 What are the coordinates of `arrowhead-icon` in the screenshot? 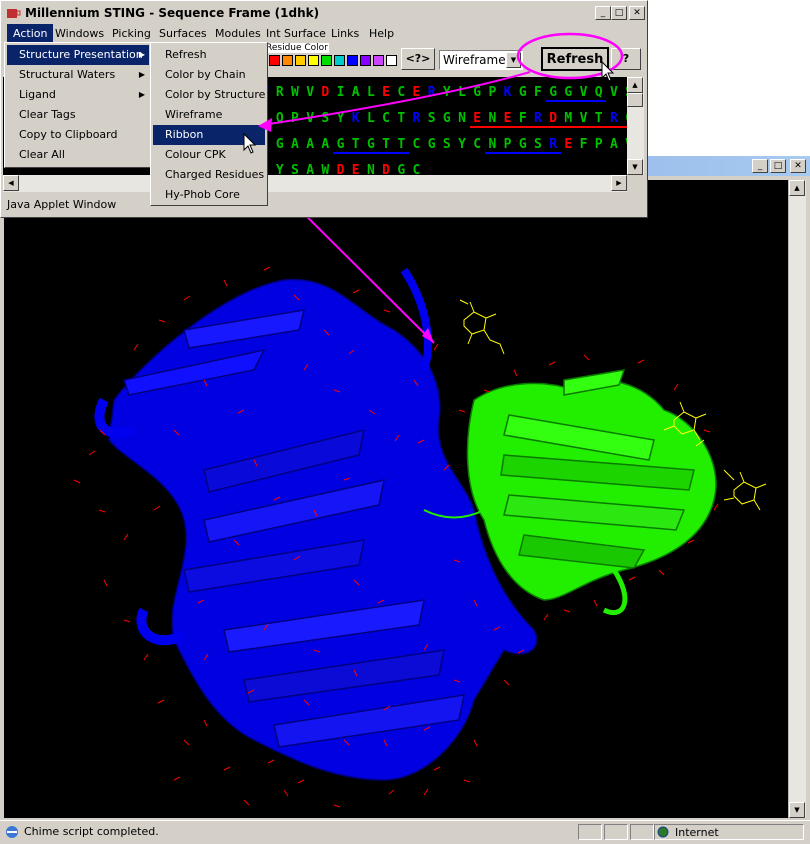 It's located at (265, 125).